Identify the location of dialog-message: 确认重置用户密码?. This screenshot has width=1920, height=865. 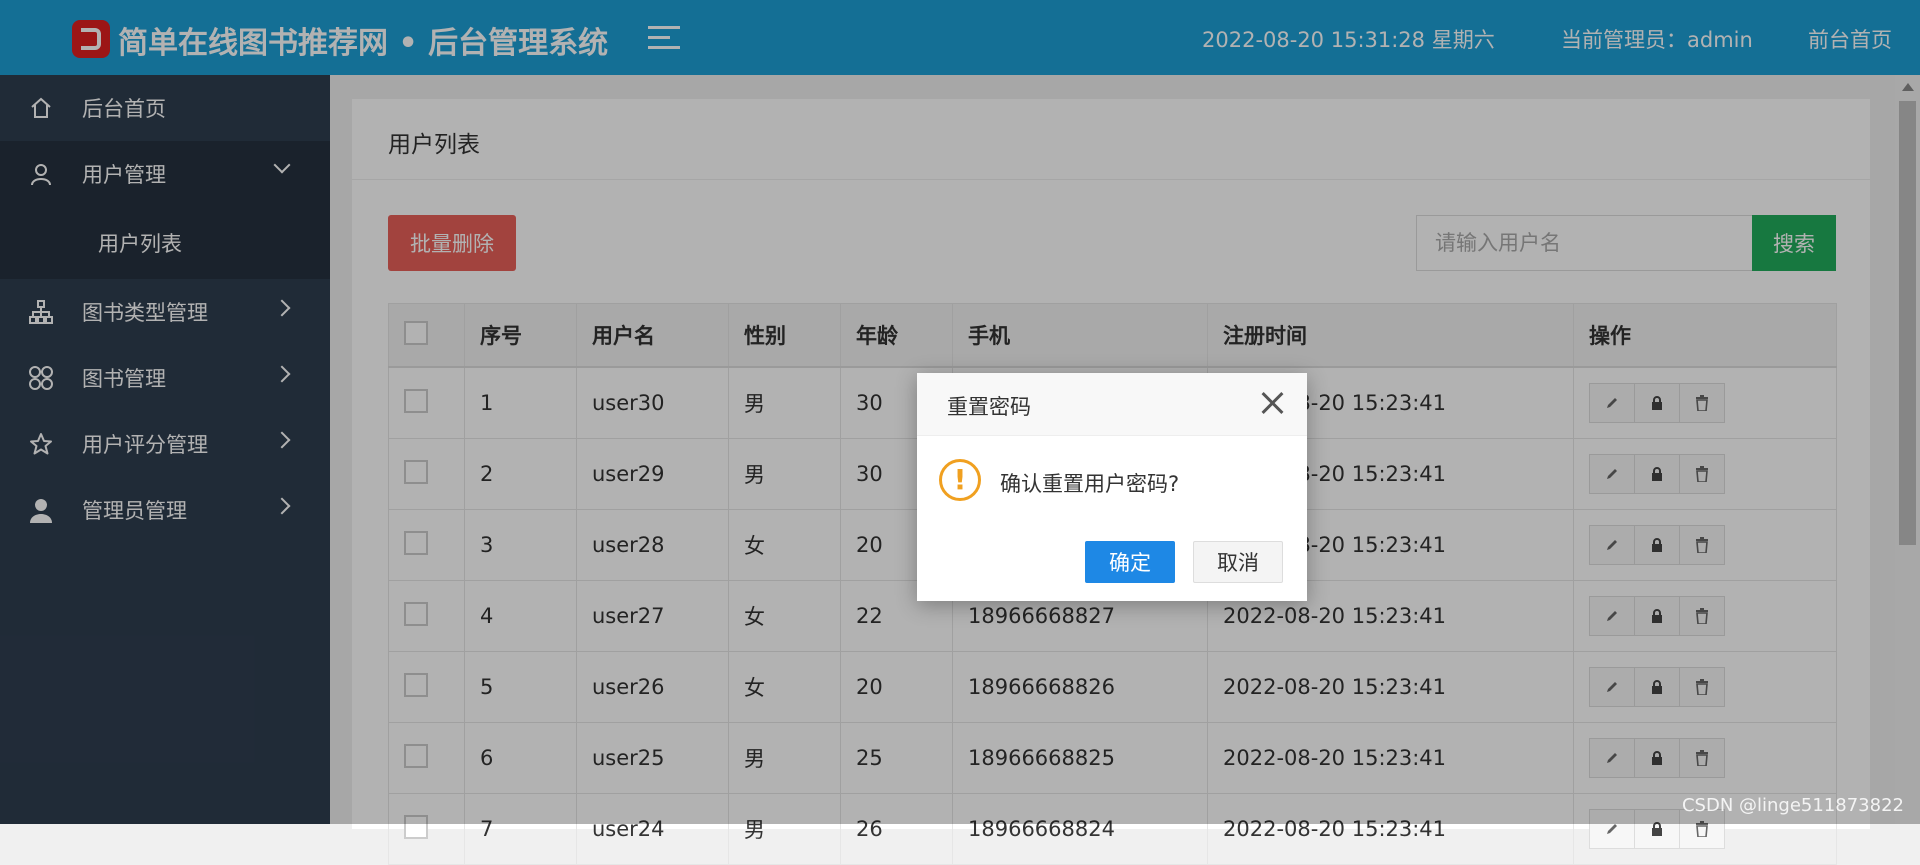
(1090, 484).